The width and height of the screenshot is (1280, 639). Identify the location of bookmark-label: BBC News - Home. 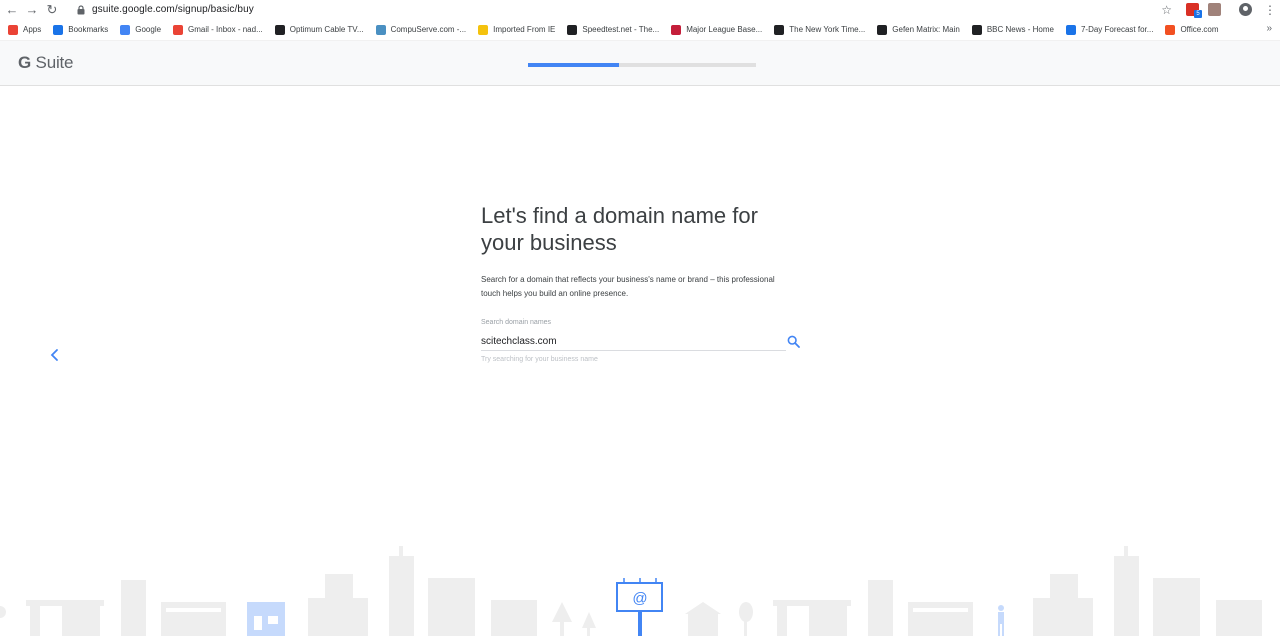
(1020, 29).